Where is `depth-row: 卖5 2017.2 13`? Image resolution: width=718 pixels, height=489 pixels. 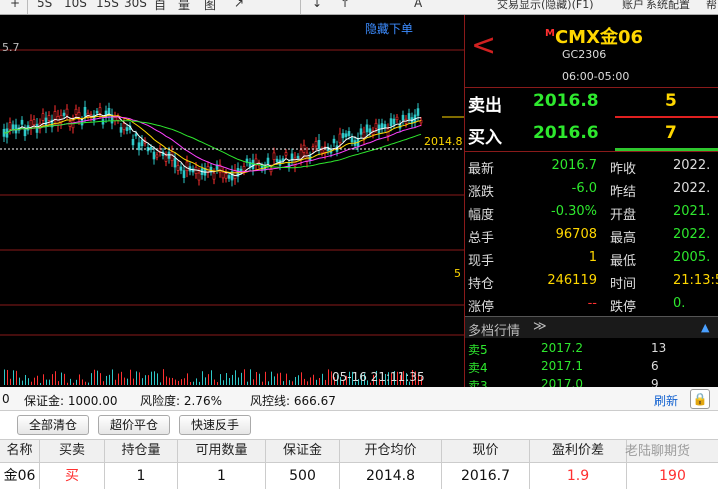
depth-row: 卖5 2017.2 13 is located at coordinates (591, 349).